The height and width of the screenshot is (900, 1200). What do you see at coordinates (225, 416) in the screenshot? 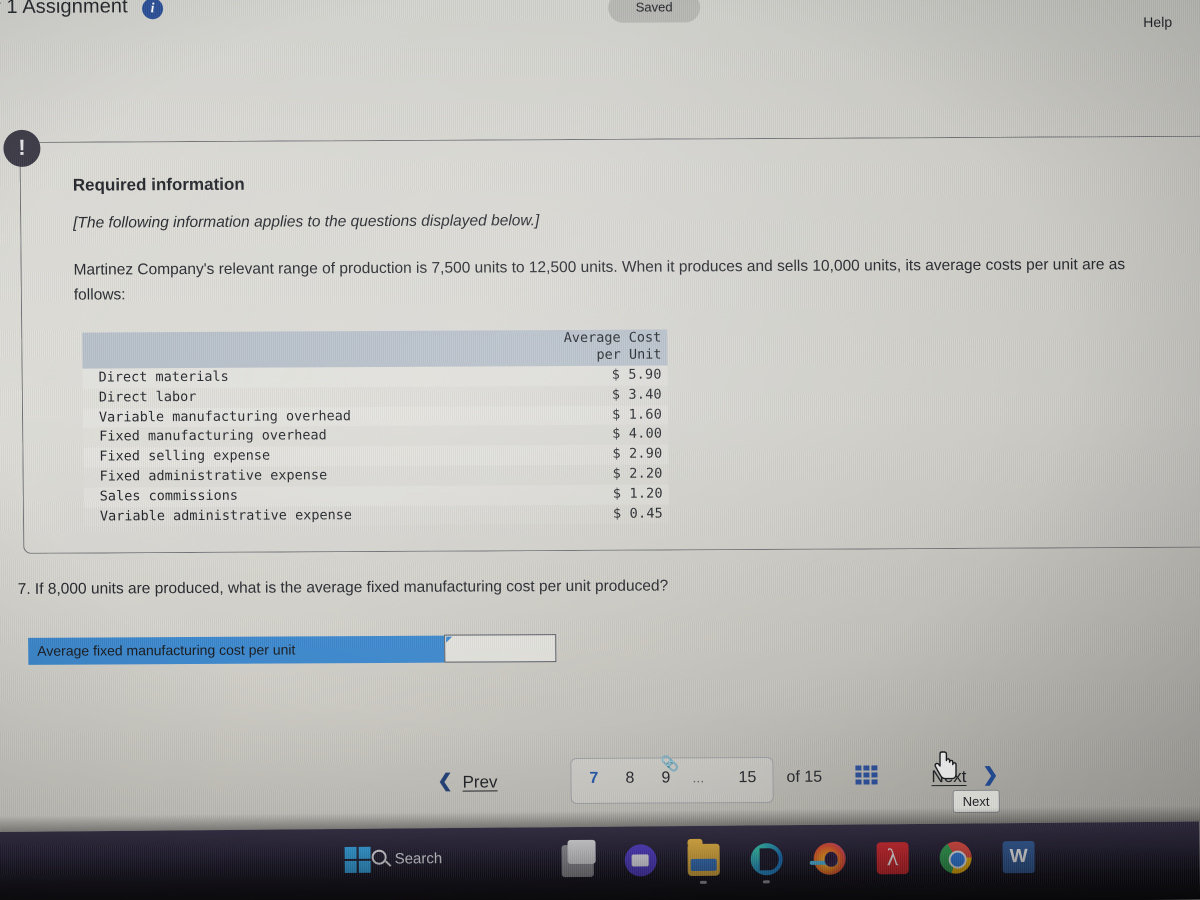
I see `row-label: Variable manufacturing overhead` at bounding box center [225, 416].